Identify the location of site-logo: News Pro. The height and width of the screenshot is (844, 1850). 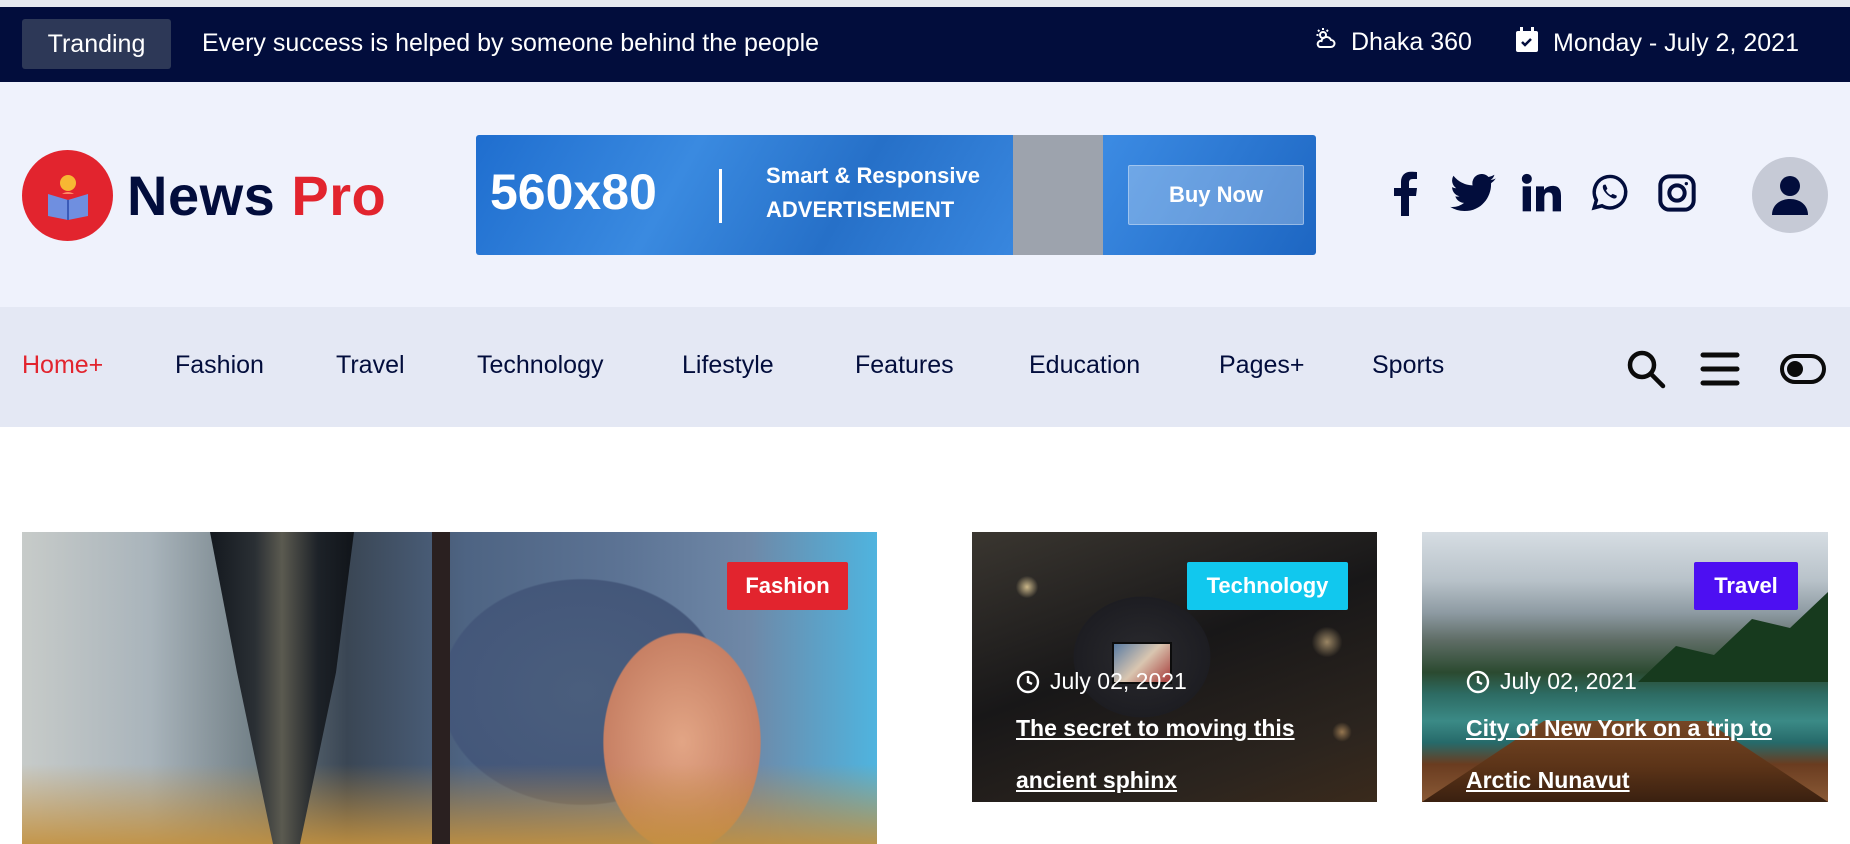
(204, 195).